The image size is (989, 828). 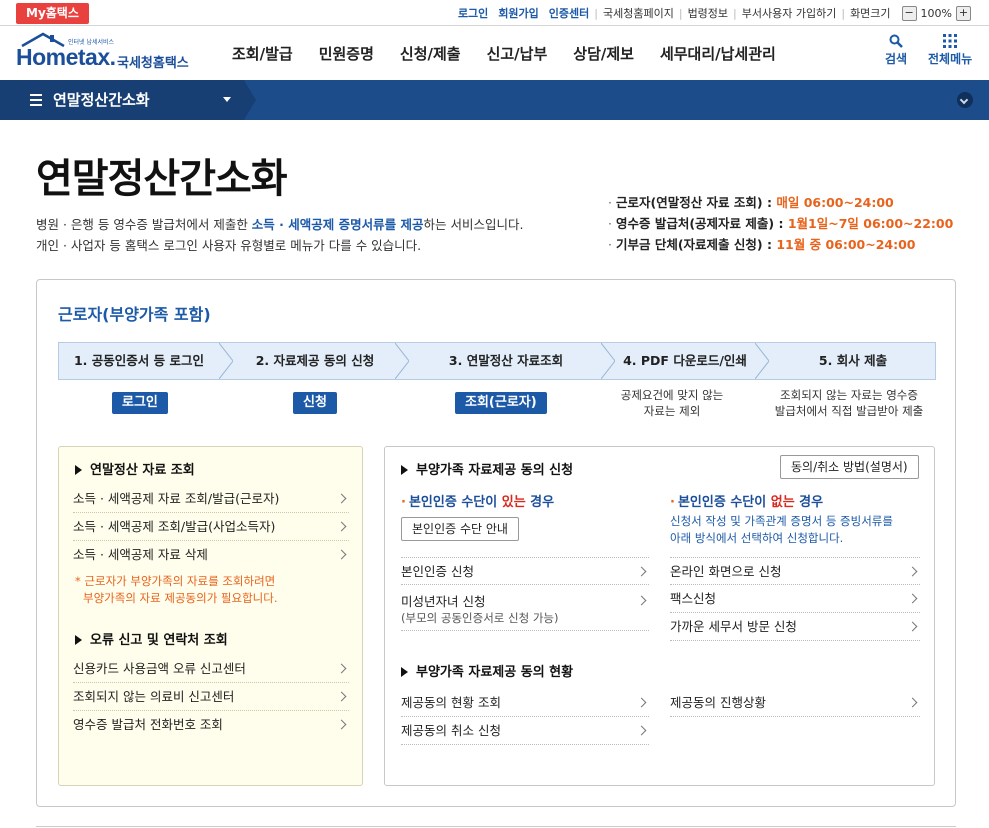 What do you see at coordinates (140, 554) in the screenshot?
I see `link-label: 소득 · 세액공제 자료 삭제` at bounding box center [140, 554].